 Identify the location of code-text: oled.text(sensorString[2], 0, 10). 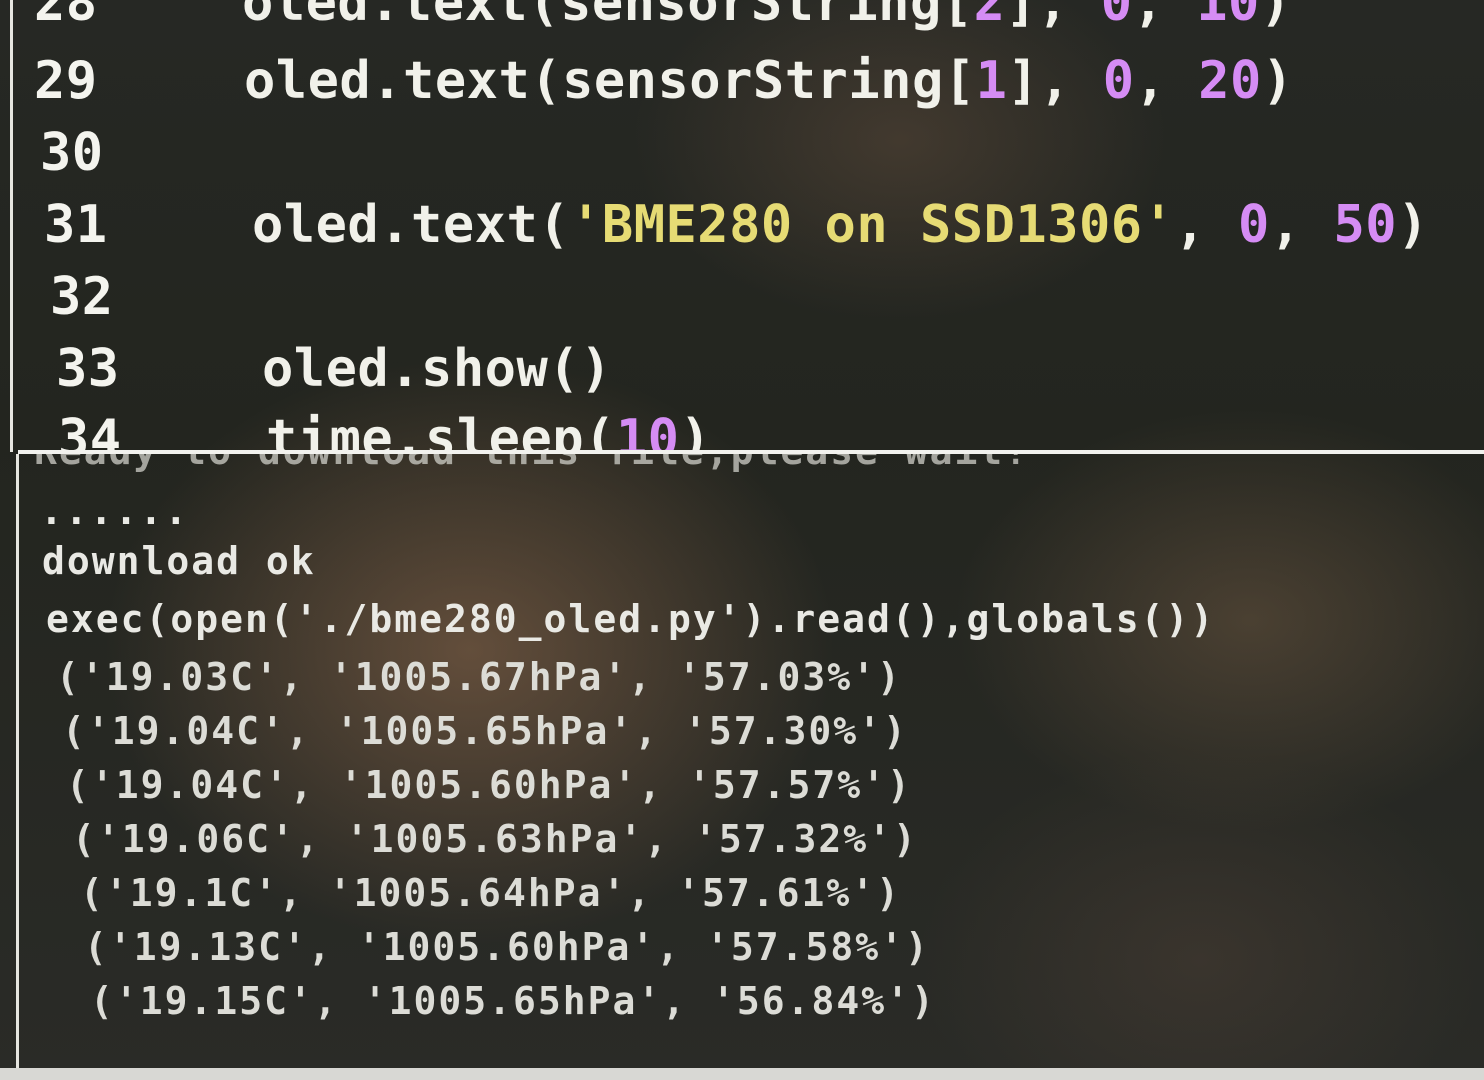
(767, 16).